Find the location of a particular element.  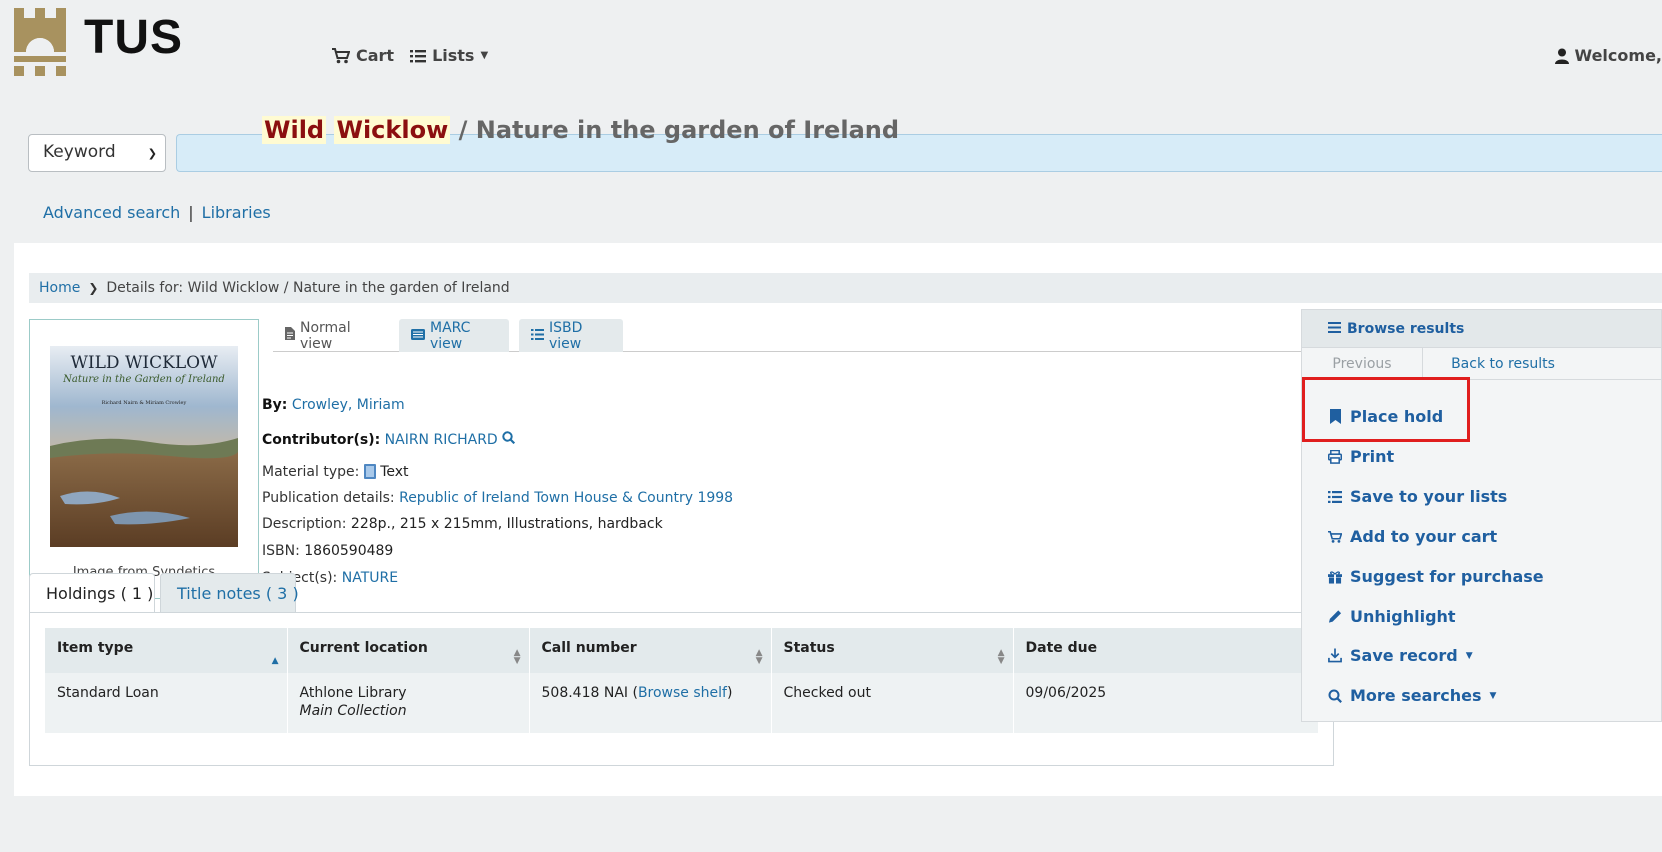

cell-location: Athlone Library Main Collection is located at coordinates (408, 703).